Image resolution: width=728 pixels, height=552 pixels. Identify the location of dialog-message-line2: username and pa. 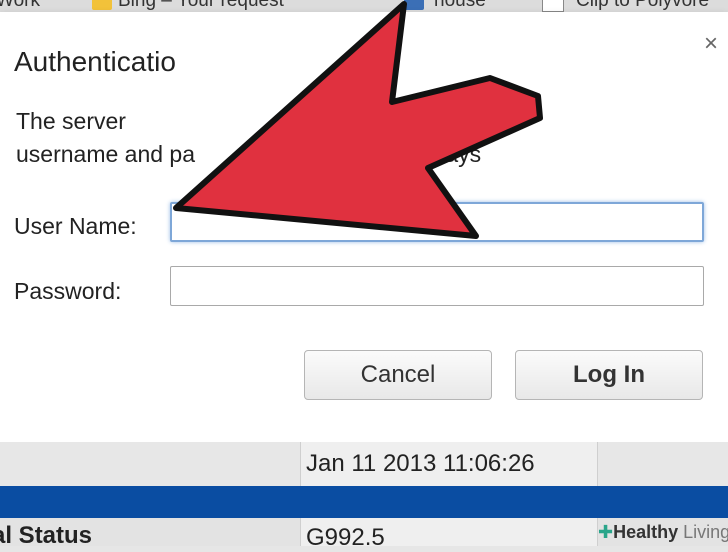
(106, 154).